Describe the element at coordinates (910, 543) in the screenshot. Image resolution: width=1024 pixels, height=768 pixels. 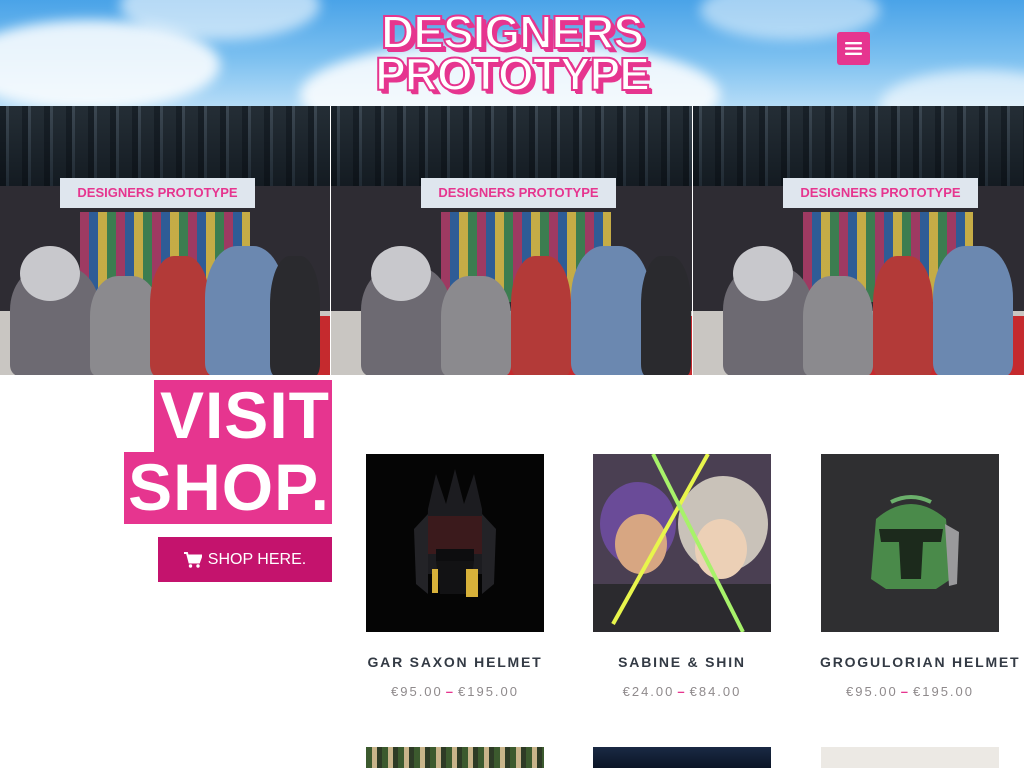
I see `product-image-grogulorian-helmet` at that location.